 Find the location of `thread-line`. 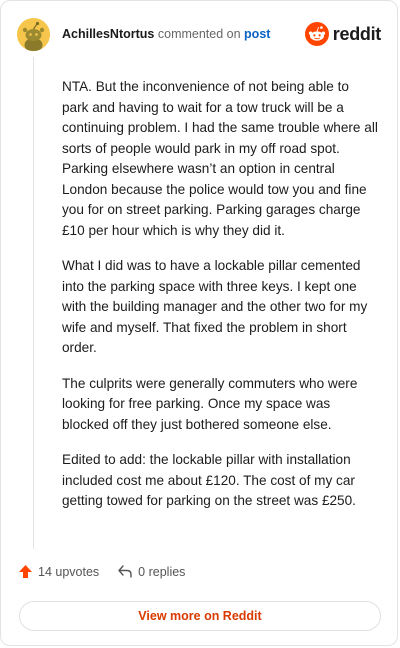

thread-line is located at coordinates (33, 303).